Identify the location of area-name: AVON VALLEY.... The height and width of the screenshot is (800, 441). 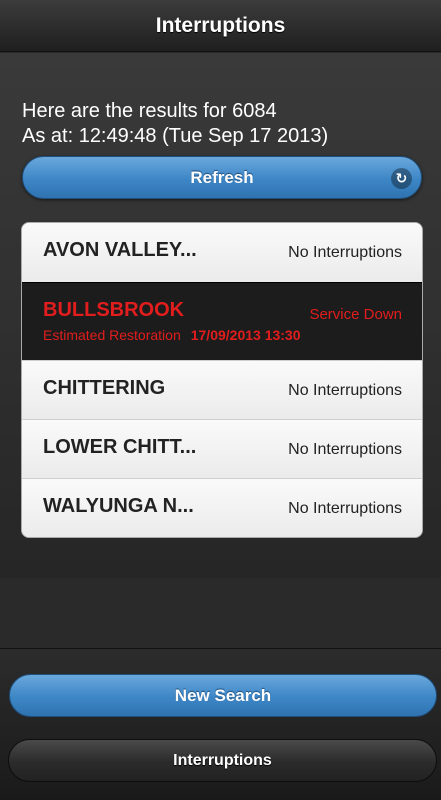
(120, 250).